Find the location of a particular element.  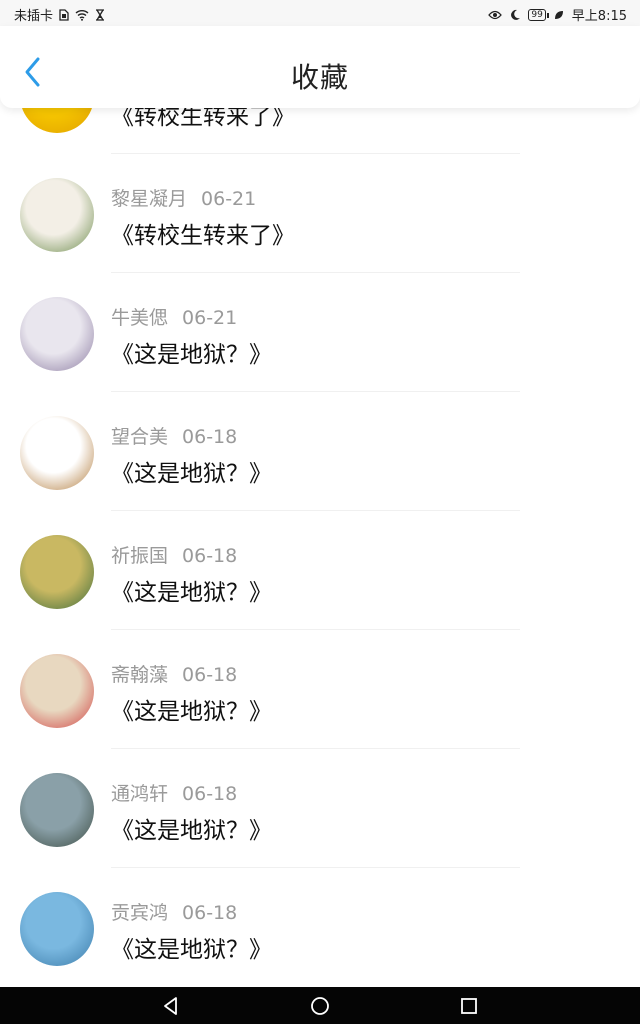

nav-recents-button is located at coordinates (469, 1006).